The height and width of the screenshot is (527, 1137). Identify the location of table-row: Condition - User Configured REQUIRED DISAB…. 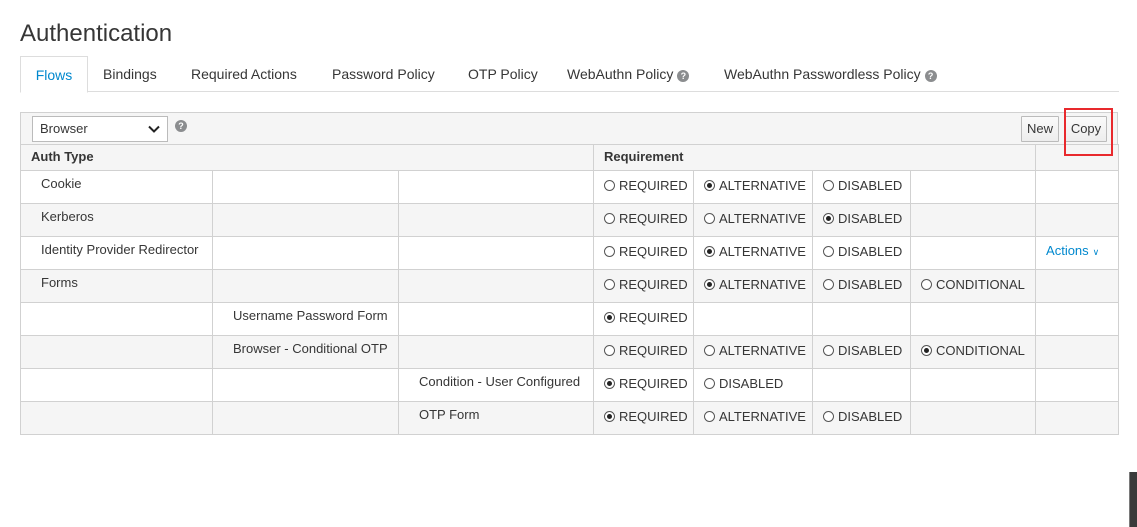
(570, 385).